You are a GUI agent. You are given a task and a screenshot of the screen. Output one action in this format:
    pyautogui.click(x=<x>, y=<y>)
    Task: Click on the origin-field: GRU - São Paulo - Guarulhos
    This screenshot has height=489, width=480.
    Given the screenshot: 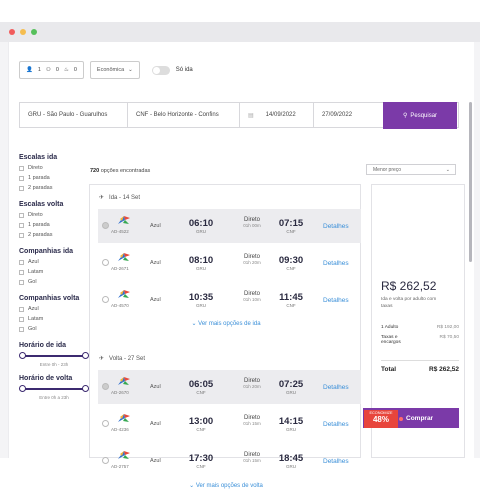 What is the action you would take?
    pyautogui.click(x=74, y=115)
    